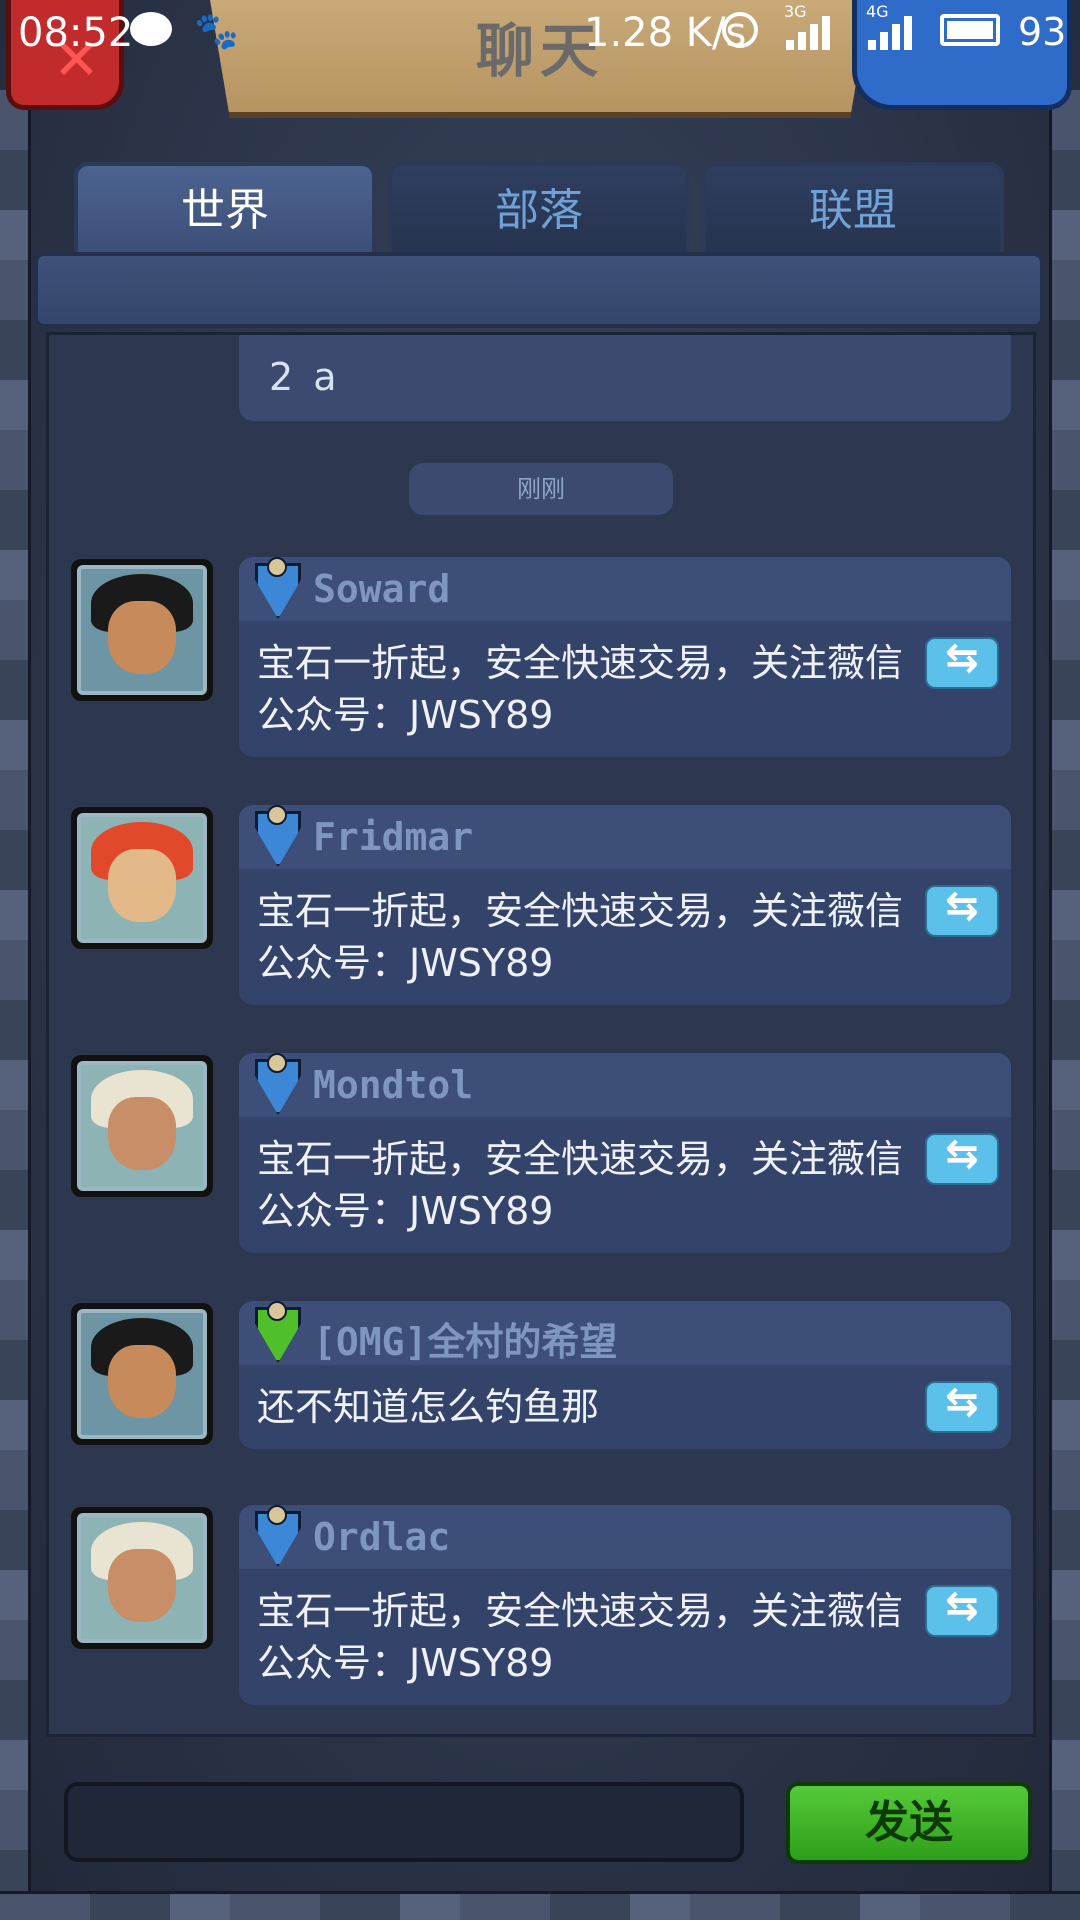 This screenshot has height=1920, width=1080. What do you see at coordinates (305, 377) in the screenshot?
I see `previous-message-text: 2 a` at bounding box center [305, 377].